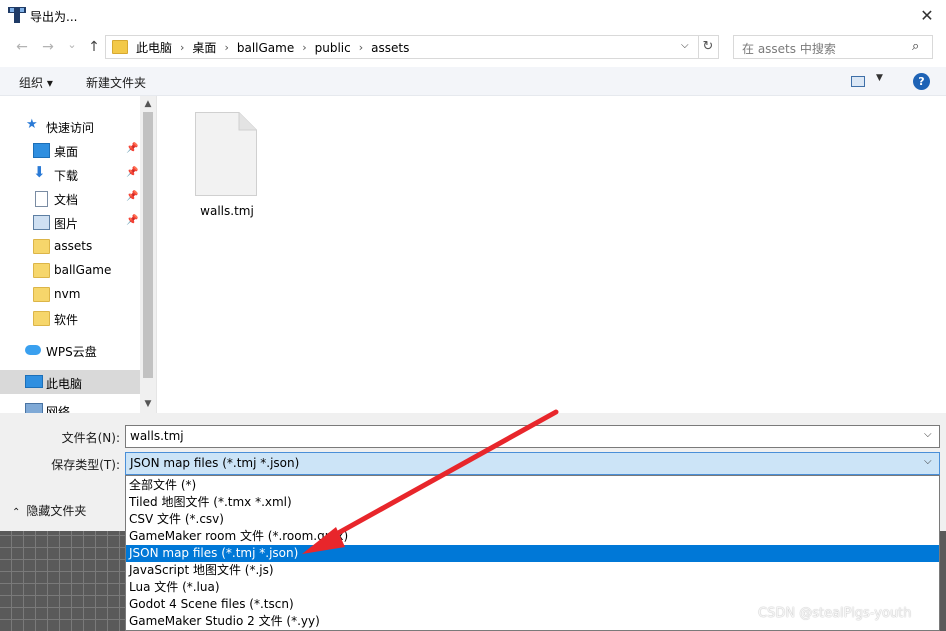 The width and height of the screenshot is (946, 631). Describe the element at coordinates (532, 536) in the screenshot. I see `filetype-option: GameMaker room 文件 (*.room.gmx)` at that location.